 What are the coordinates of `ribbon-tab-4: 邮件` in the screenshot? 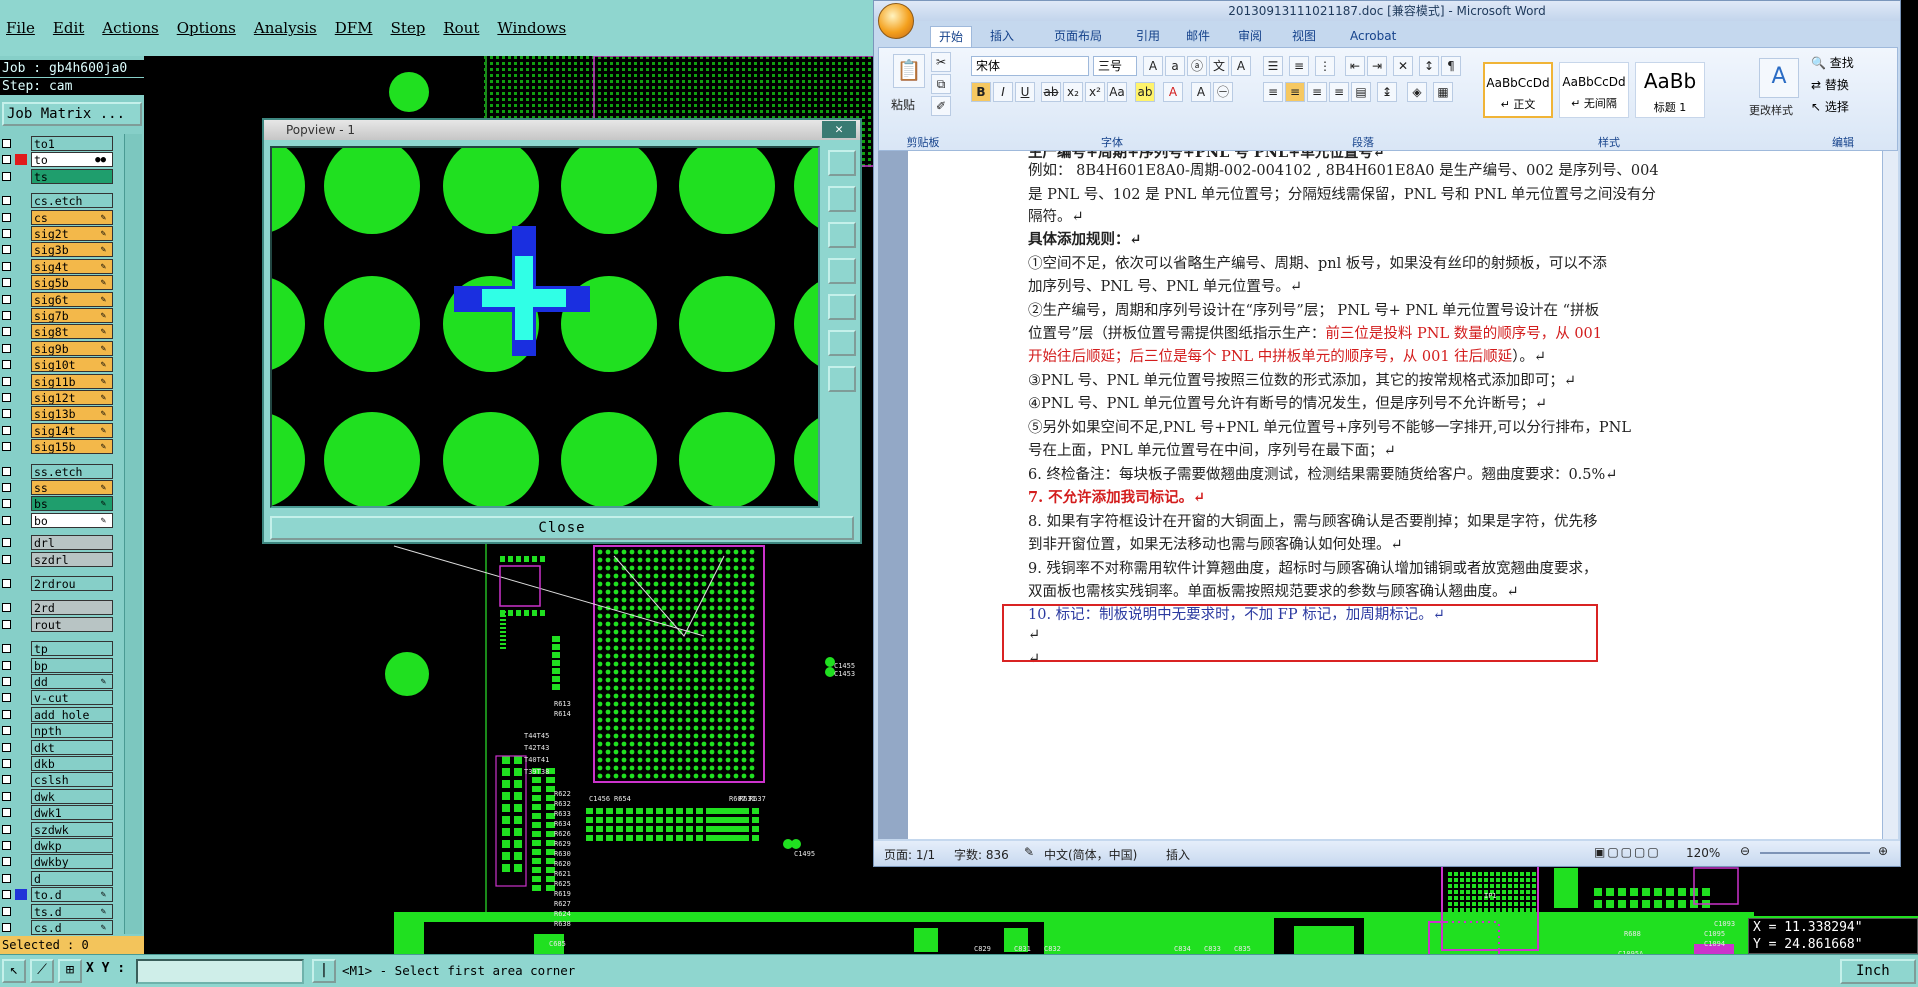 It's located at (1198, 36).